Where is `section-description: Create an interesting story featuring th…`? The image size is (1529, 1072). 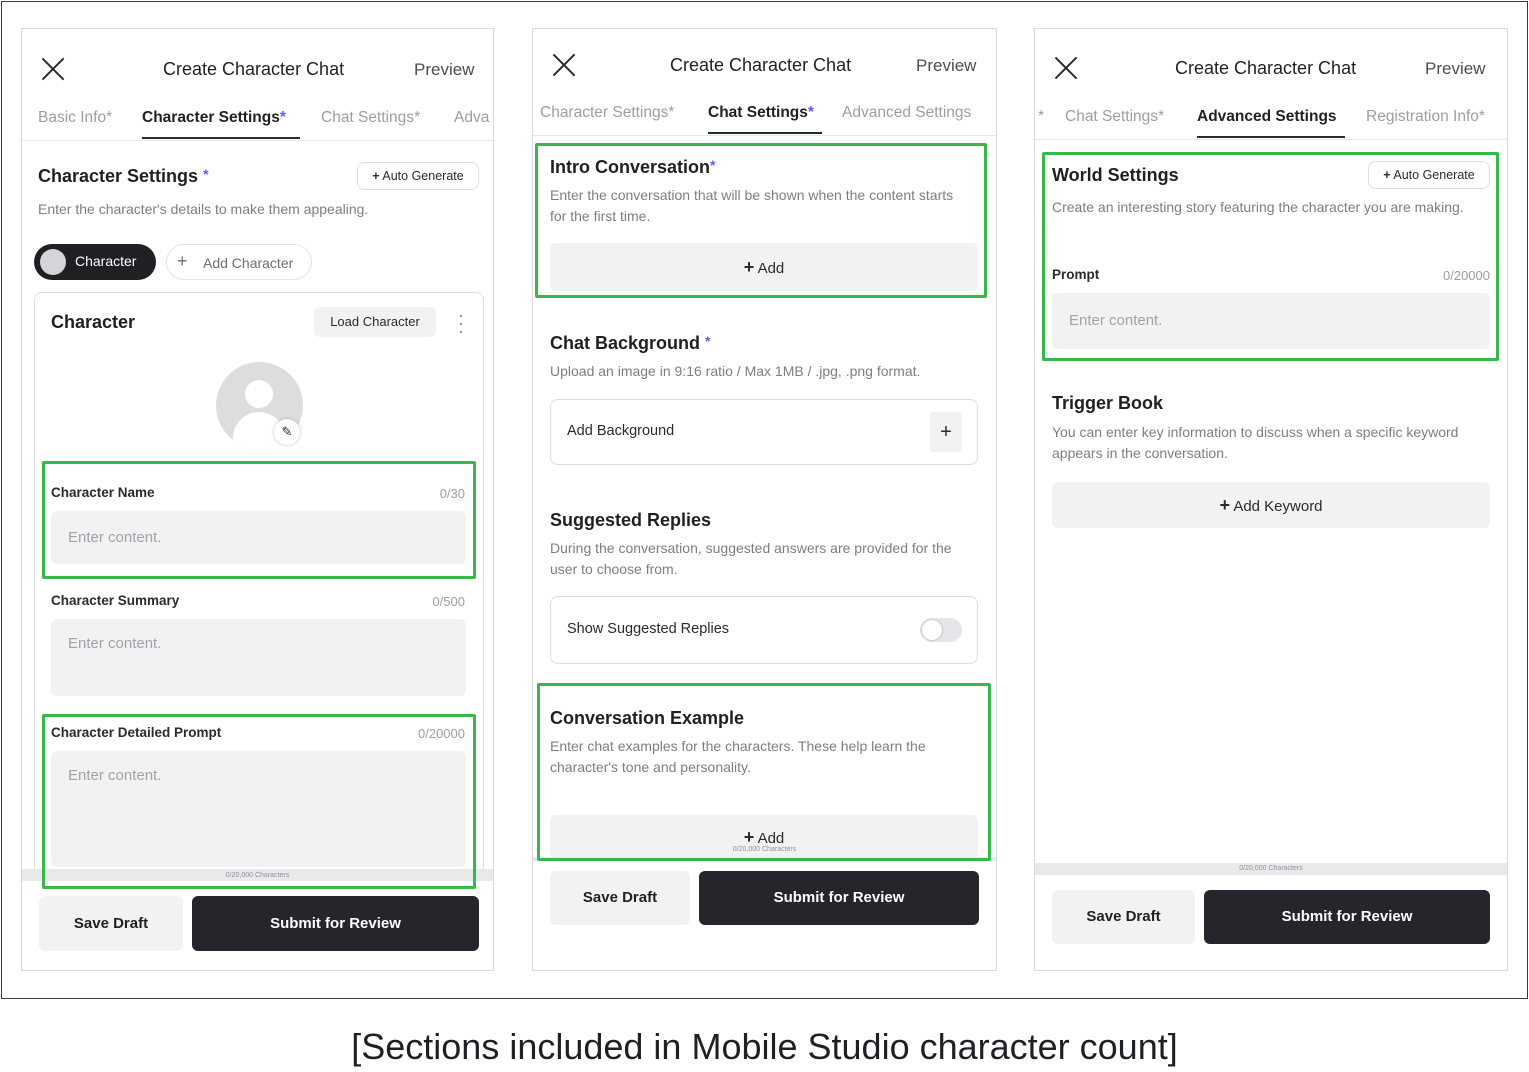 section-description: Create an interesting story featuring th… is located at coordinates (1258, 207).